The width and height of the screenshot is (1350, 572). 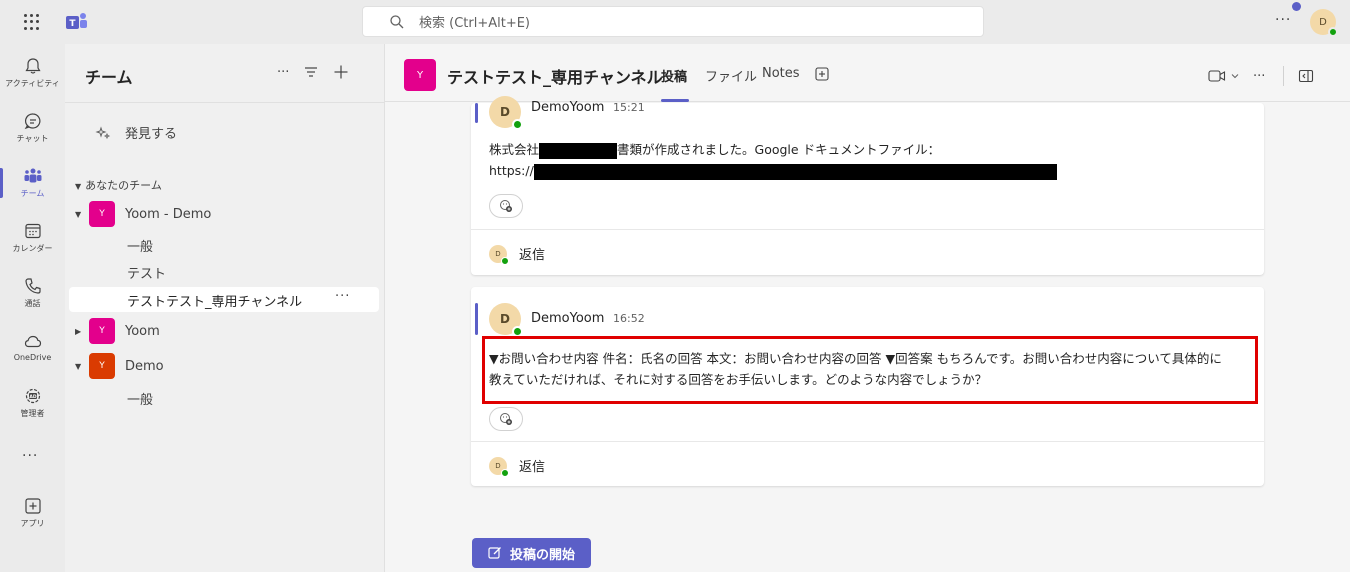 What do you see at coordinates (143, 214) in the screenshot?
I see `team-item-yoom-demo: ▼ Y Yoom - Demo` at bounding box center [143, 214].